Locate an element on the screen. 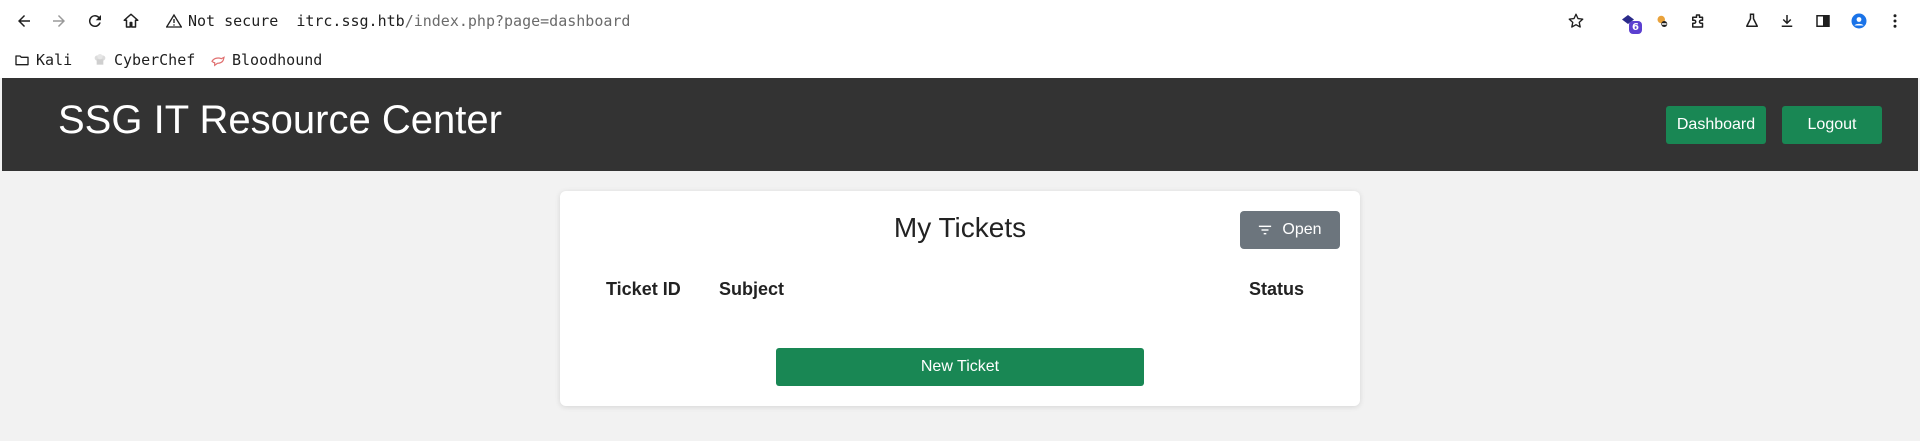  site-title: SSG IT Resource Center is located at coordinates (280, 120).